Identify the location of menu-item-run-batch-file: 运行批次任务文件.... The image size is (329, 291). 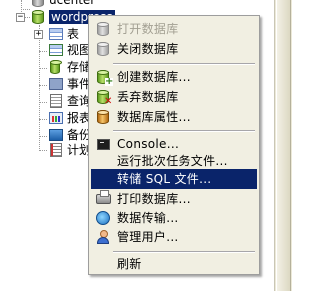
(174, 161).